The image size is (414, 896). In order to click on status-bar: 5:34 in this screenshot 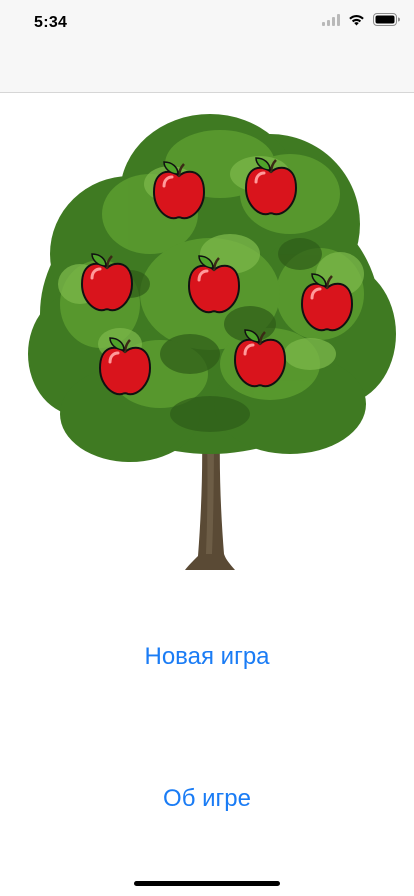, I will do `click(207, 22)`.